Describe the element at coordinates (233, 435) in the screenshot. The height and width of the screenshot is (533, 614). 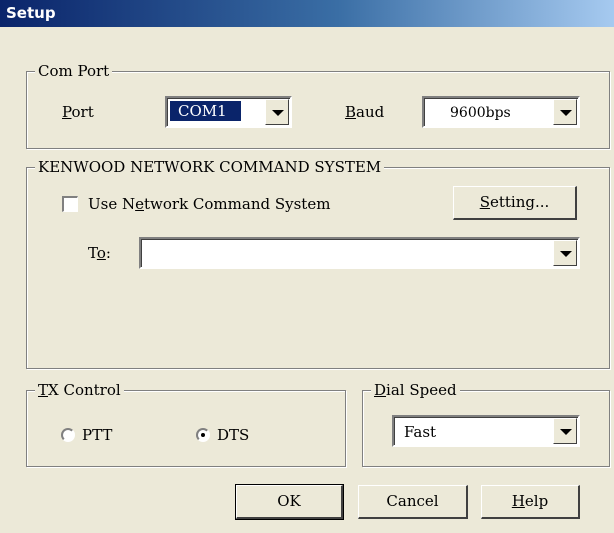
I see `dts-label: DTS` at that location.